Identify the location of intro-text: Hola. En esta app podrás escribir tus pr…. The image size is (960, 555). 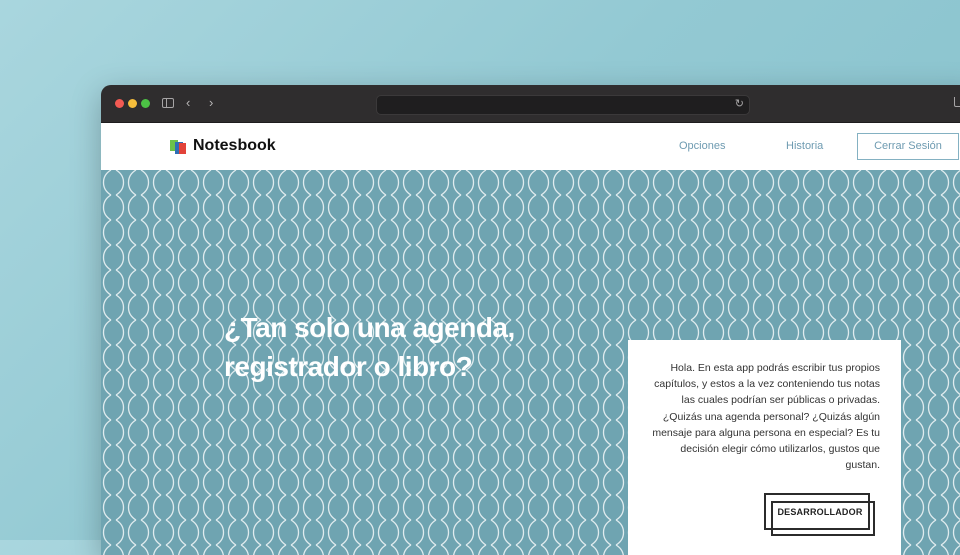
(766, 417).